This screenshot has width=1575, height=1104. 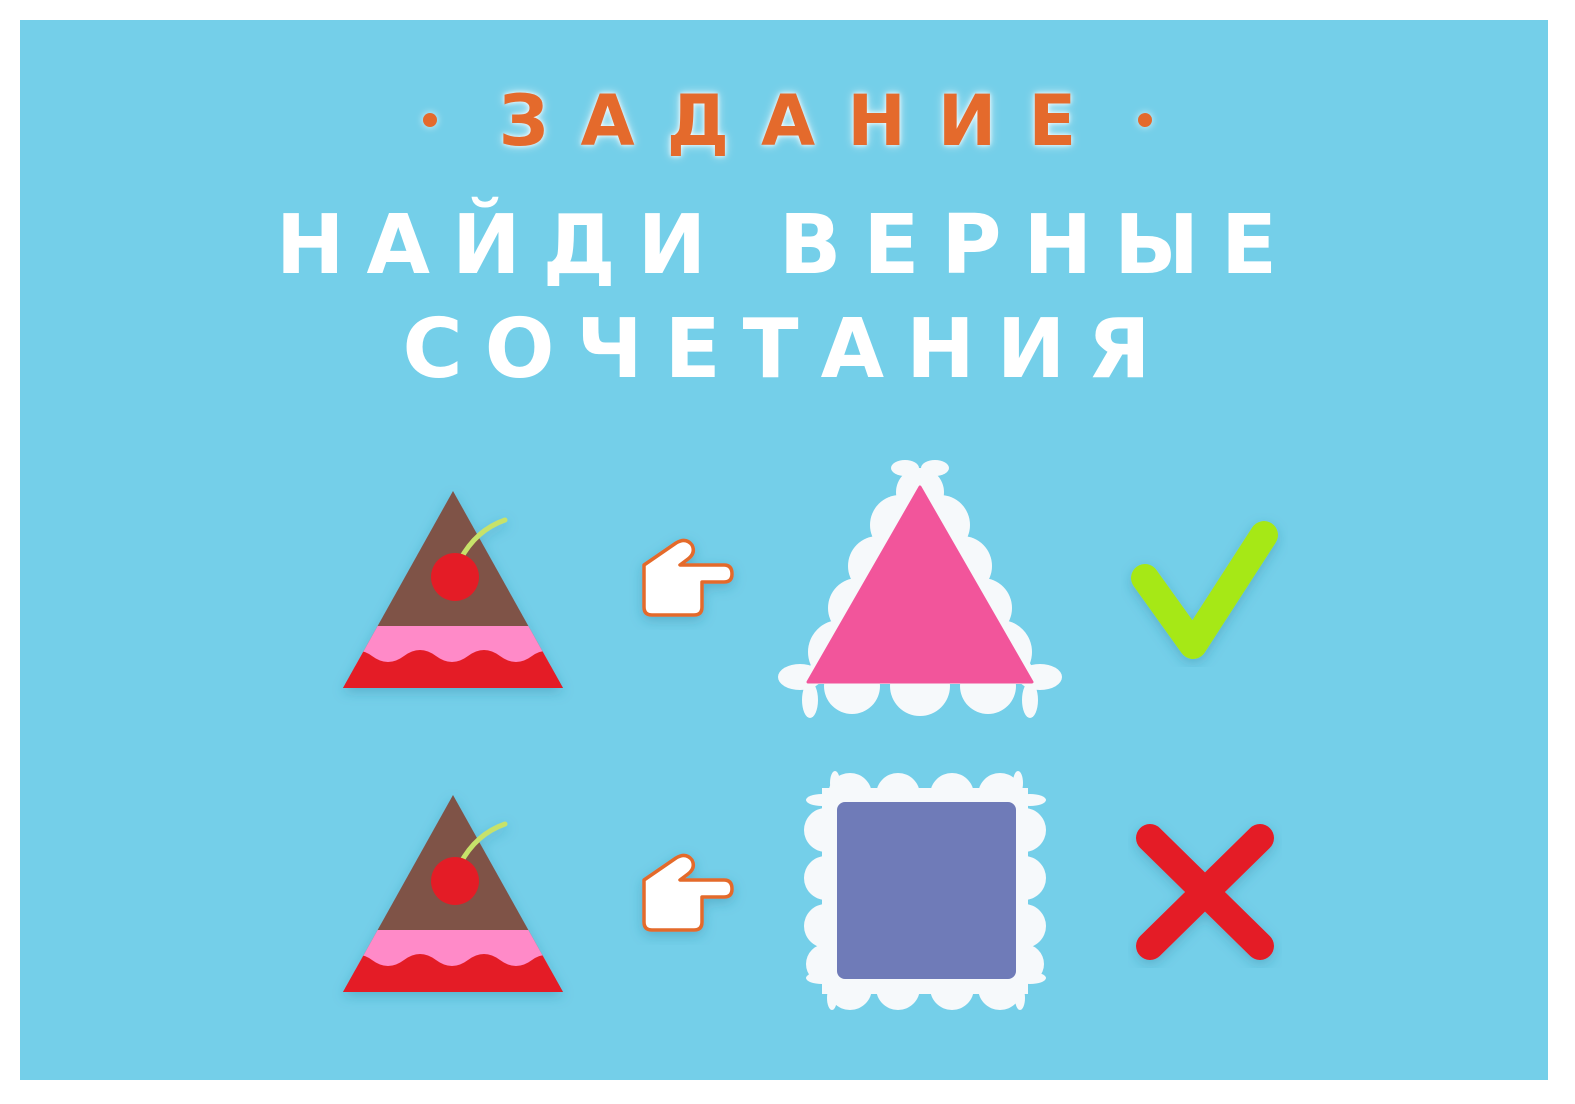 I want to click on cross-icon, so click(x=1205, y=892).